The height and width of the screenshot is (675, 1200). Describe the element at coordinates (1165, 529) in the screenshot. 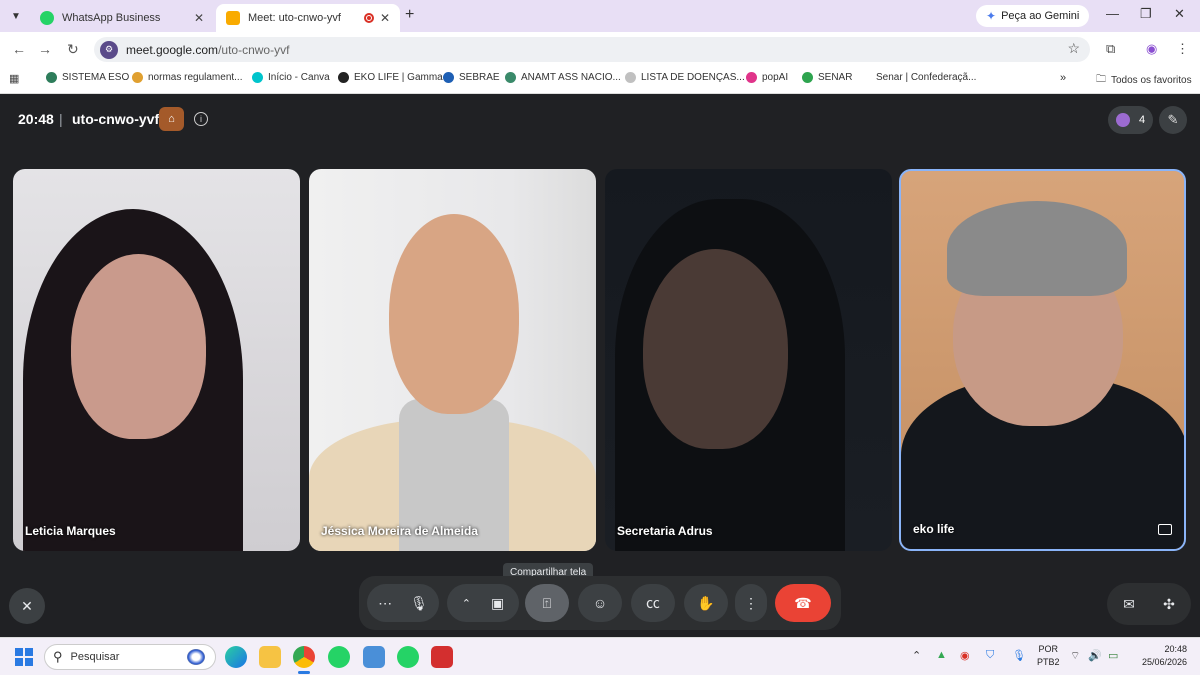

I see `pip-icon` at that location.